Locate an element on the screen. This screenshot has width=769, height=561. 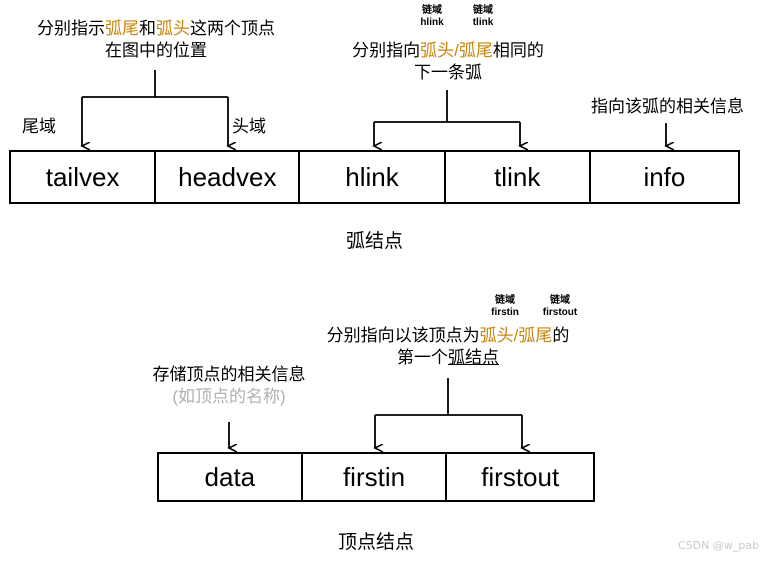
ann-text: 的 is located at coordinates (561, 335).